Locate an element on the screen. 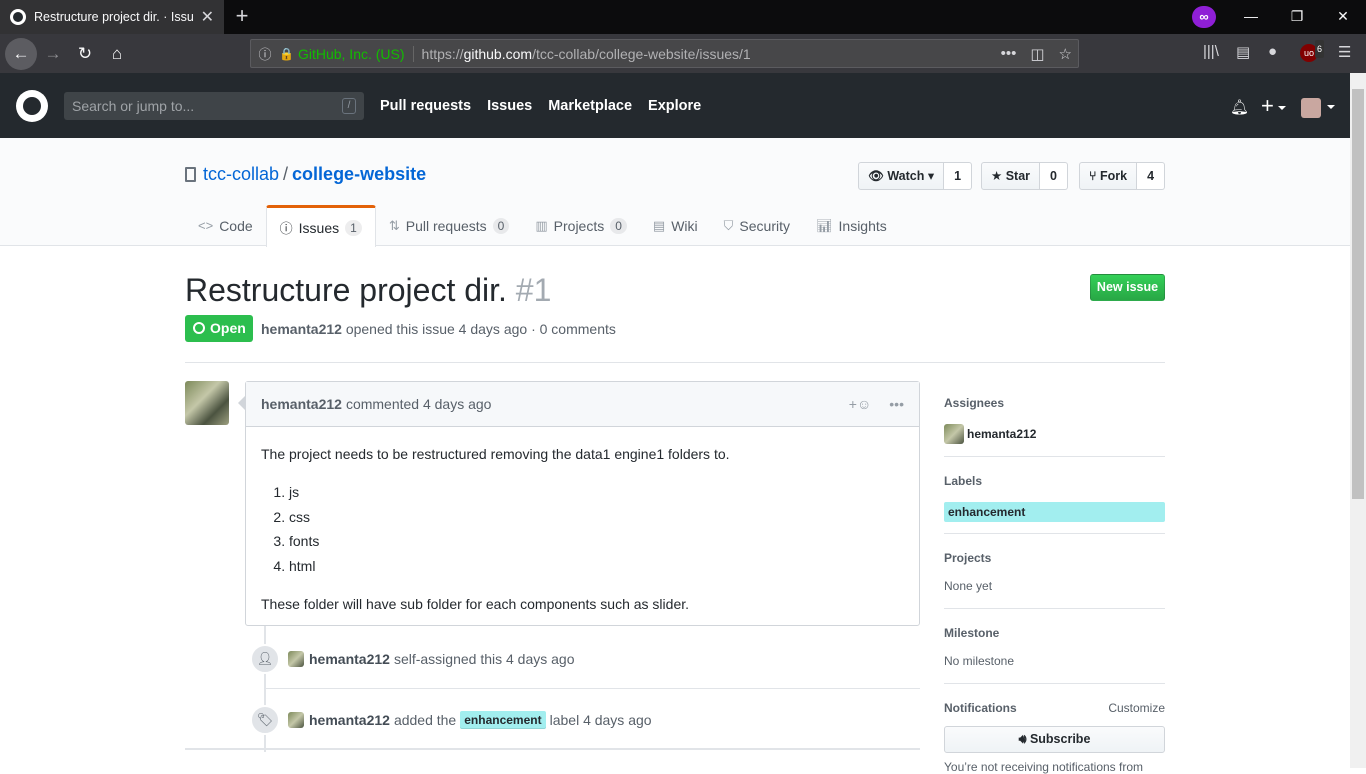 This screenshot has height=774, width=1366. private-browsing-mask-icon: ∞ is located at coordinates (1204, 17).